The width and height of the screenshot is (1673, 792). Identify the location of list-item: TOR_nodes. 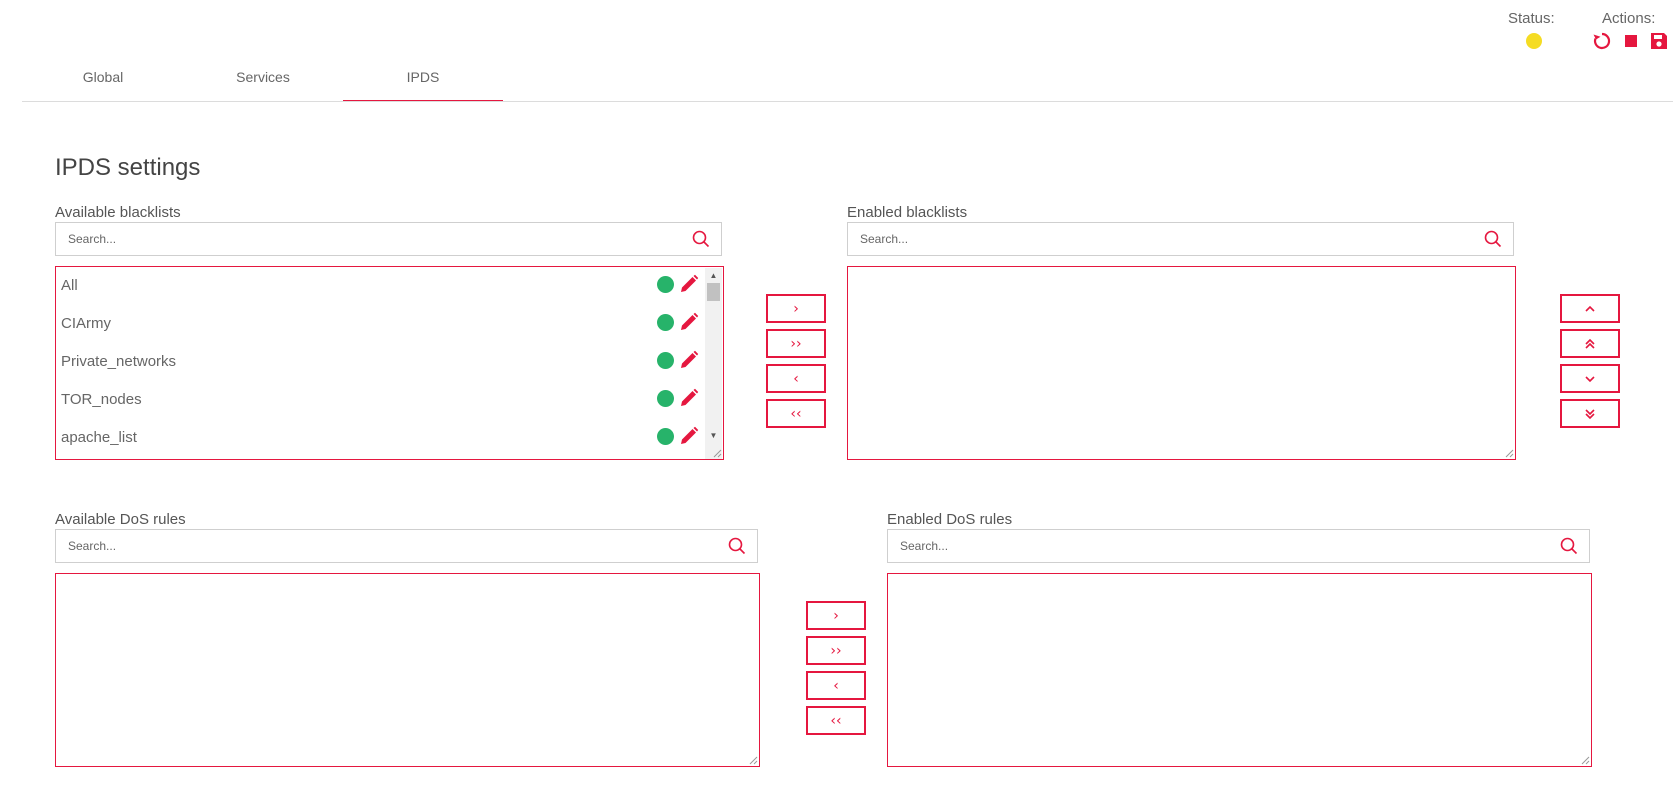
(381, 399).